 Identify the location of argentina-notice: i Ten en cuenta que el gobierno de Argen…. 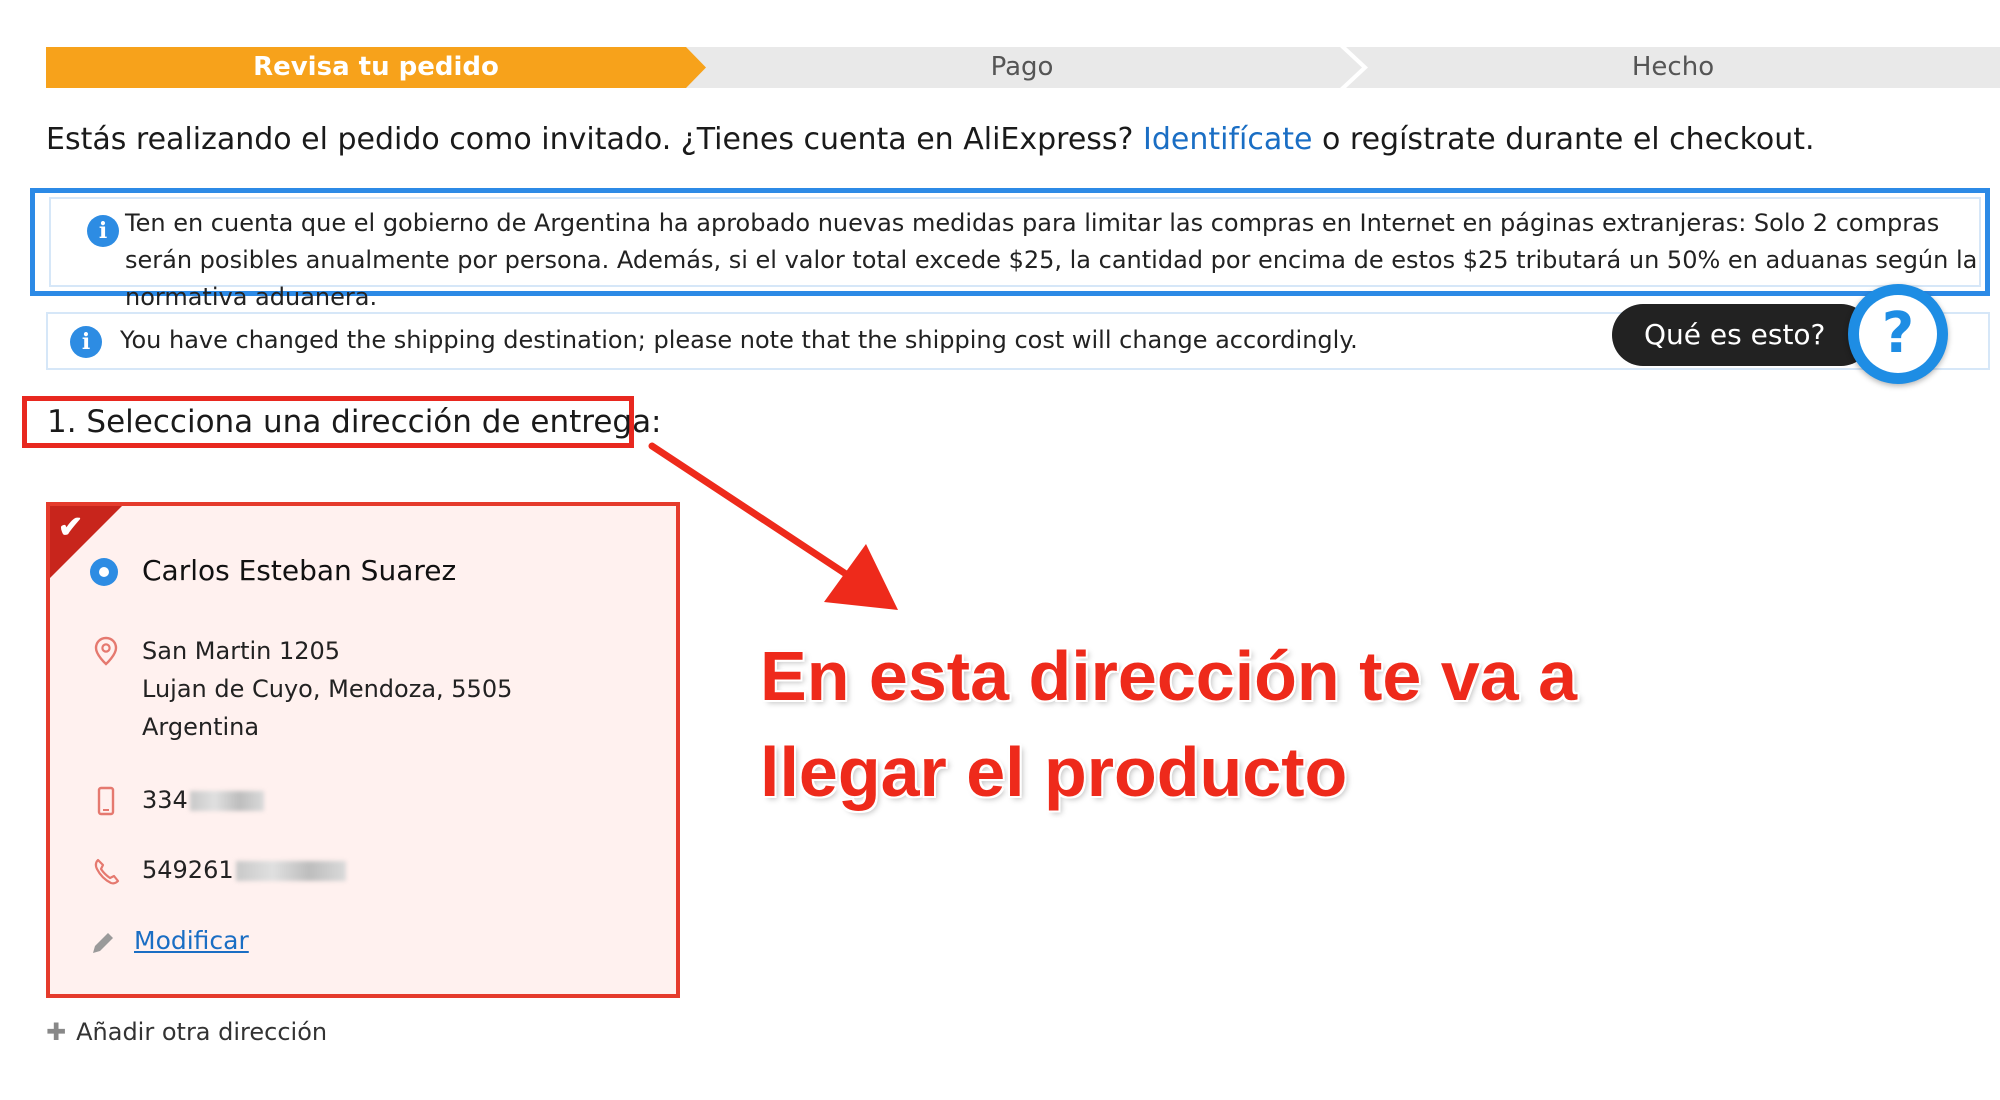
(1010, 249).